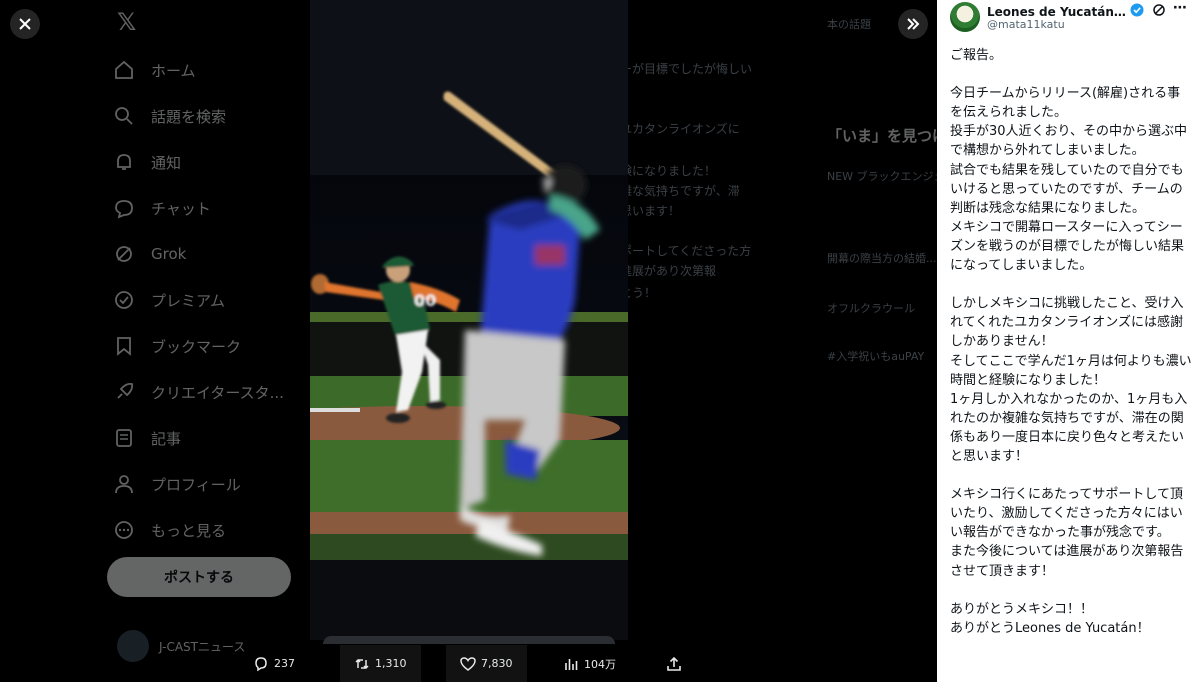 The width and height of the screenshot is (1200, 682). I want to click on feed-line: 雑な気持ちですが、滞, so click(680, 191).